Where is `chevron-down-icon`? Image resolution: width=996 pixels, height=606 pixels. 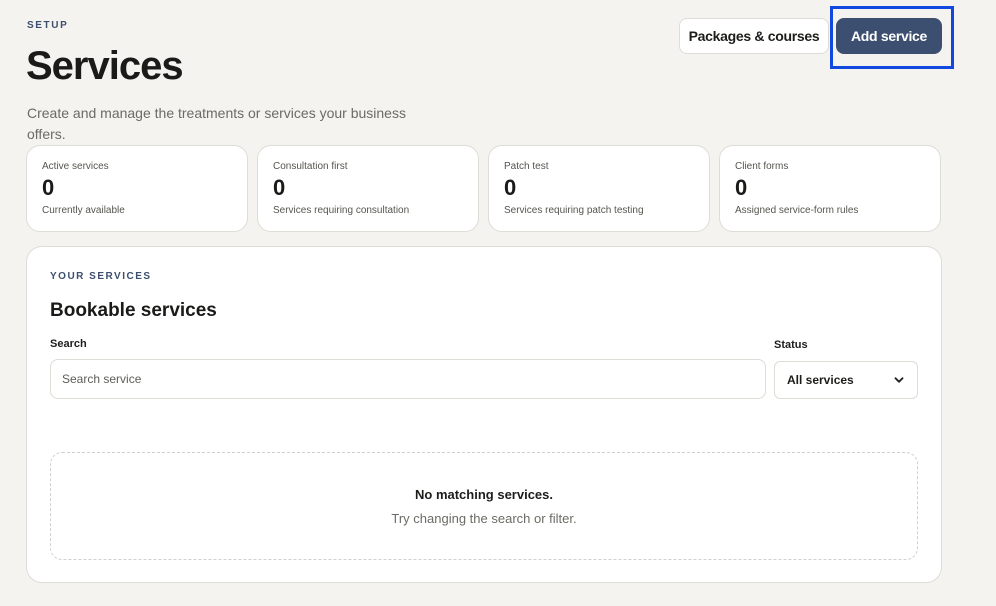 chevron-down-icon is located at coordinates (899, 380).